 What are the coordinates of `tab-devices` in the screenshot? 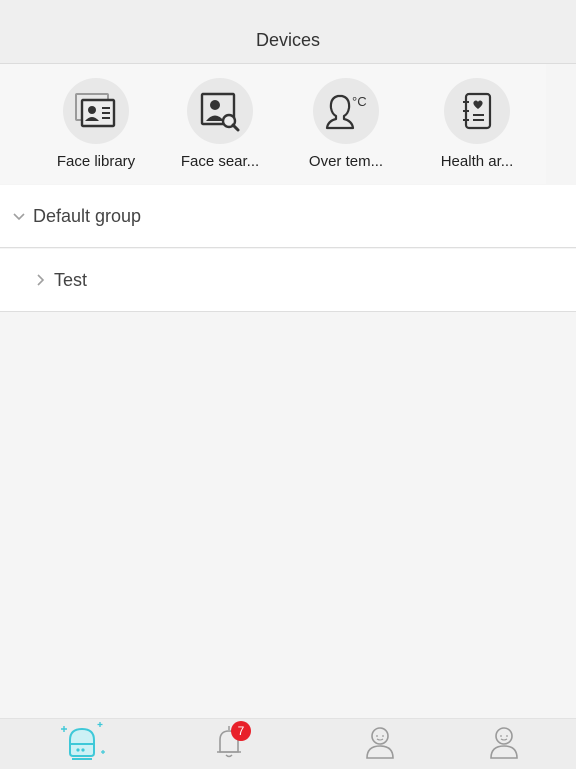 It's located at (82, 744).